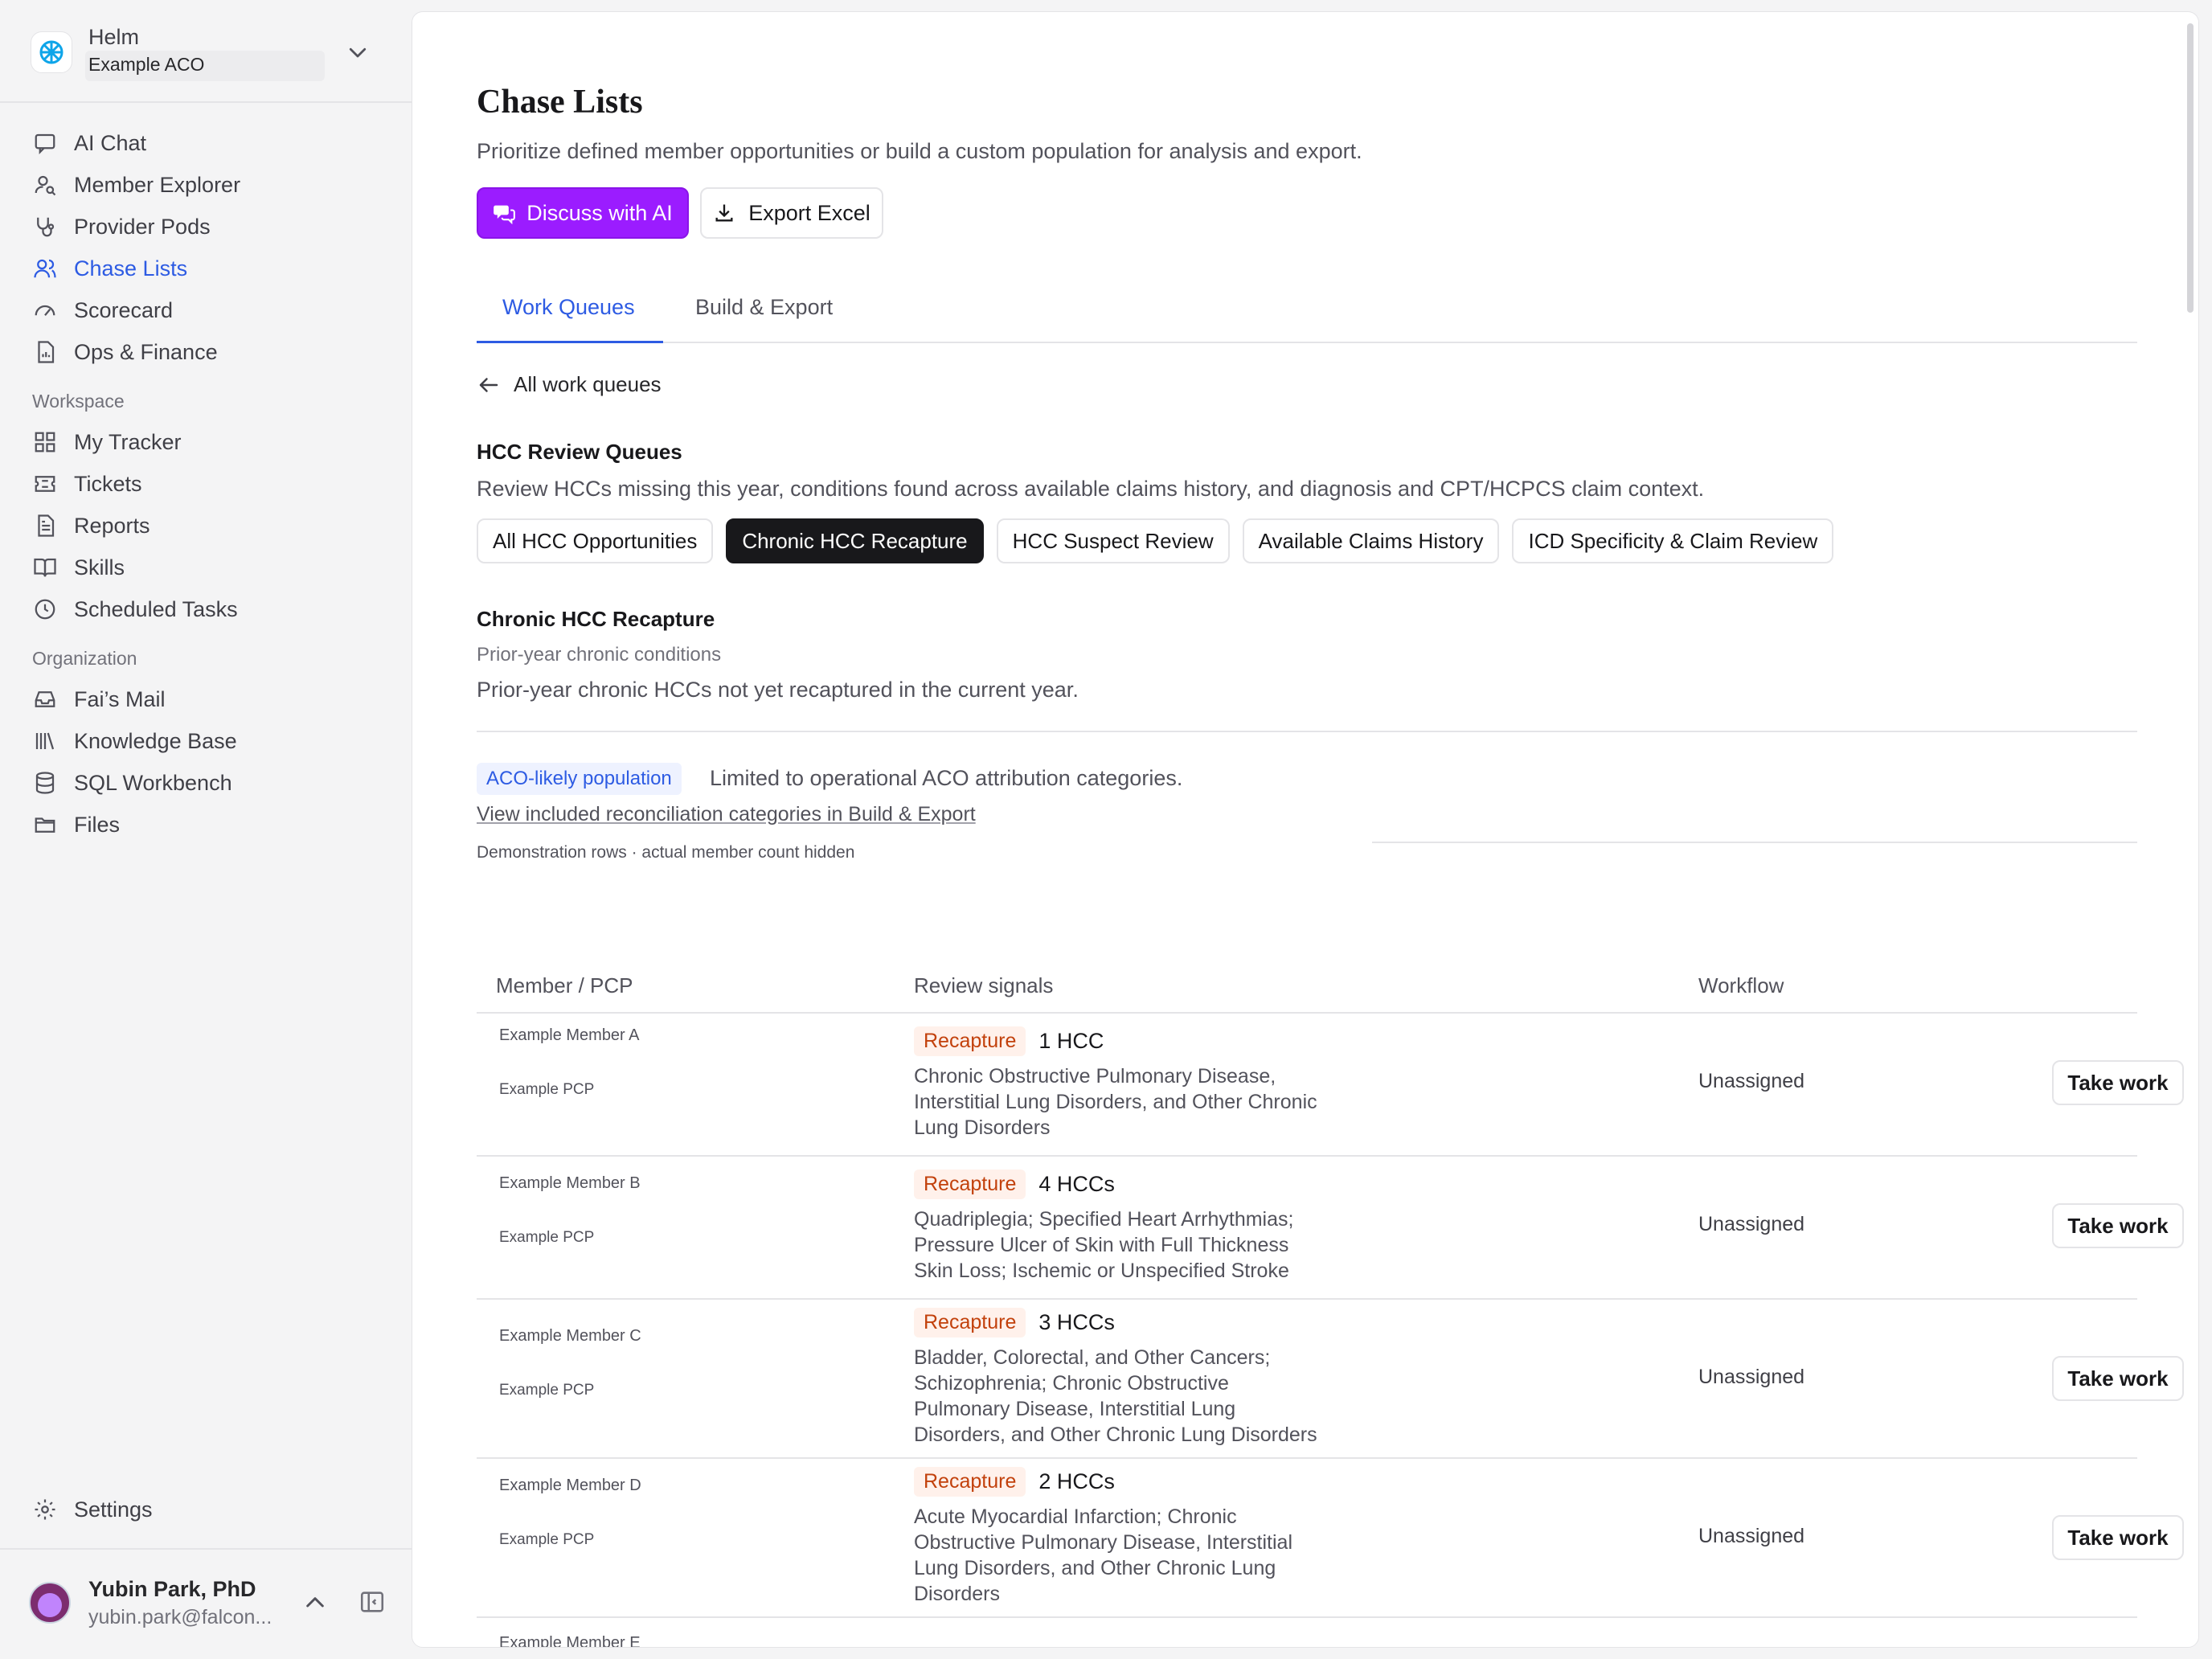 The width and height of the screenshot is (2212, 1659). What do you see at coordinates (45, 310) in the screenshot?
I see `gauge-icon` at bounding box center [45, 310].